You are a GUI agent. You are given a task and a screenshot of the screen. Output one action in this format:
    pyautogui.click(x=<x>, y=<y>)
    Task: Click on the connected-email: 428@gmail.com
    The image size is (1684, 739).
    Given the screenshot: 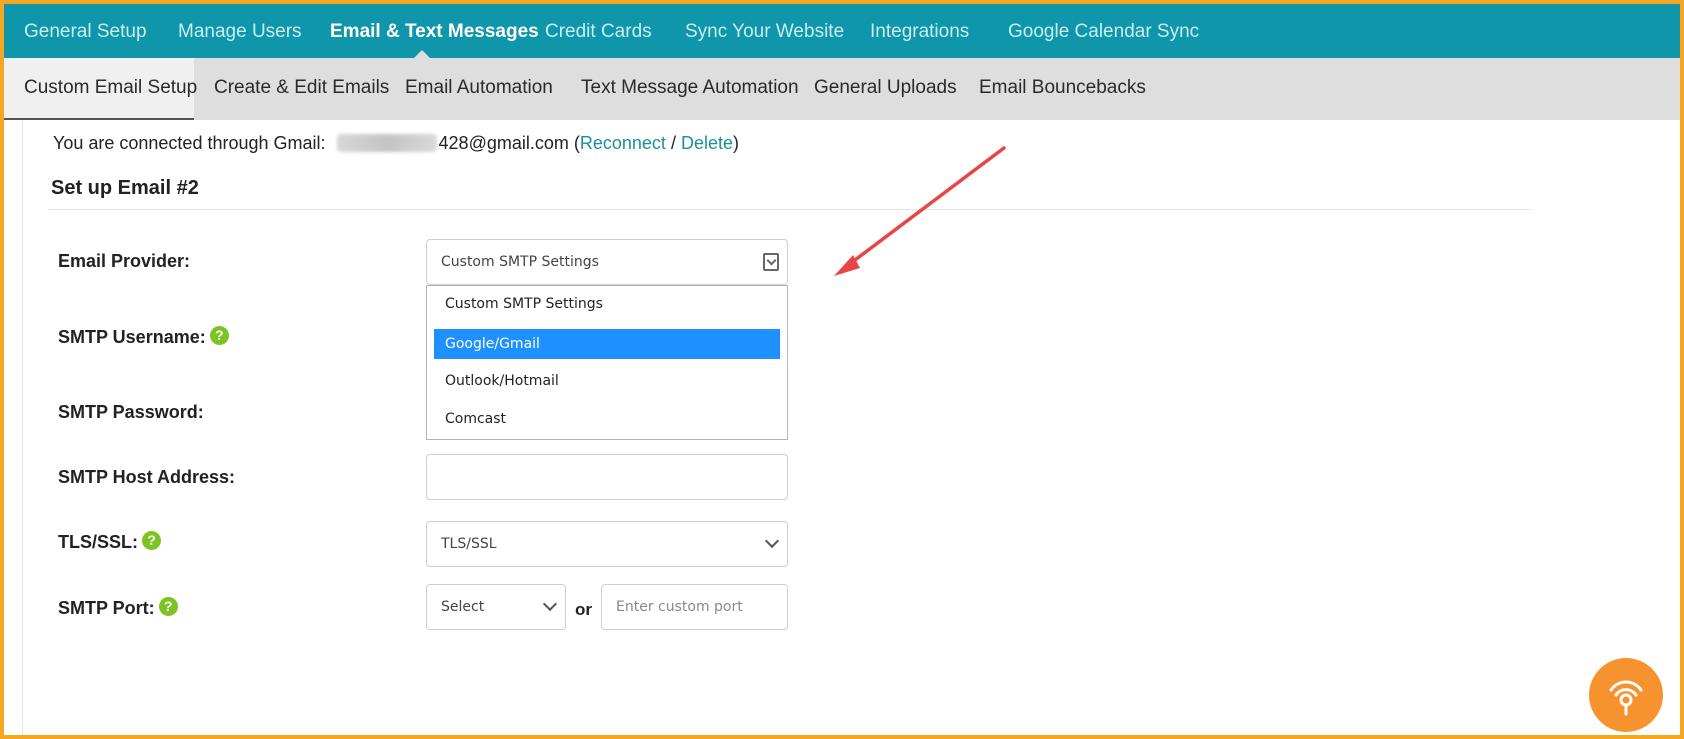 What is the action you would take?
    pyautogui.click(x=503, y=143)
    